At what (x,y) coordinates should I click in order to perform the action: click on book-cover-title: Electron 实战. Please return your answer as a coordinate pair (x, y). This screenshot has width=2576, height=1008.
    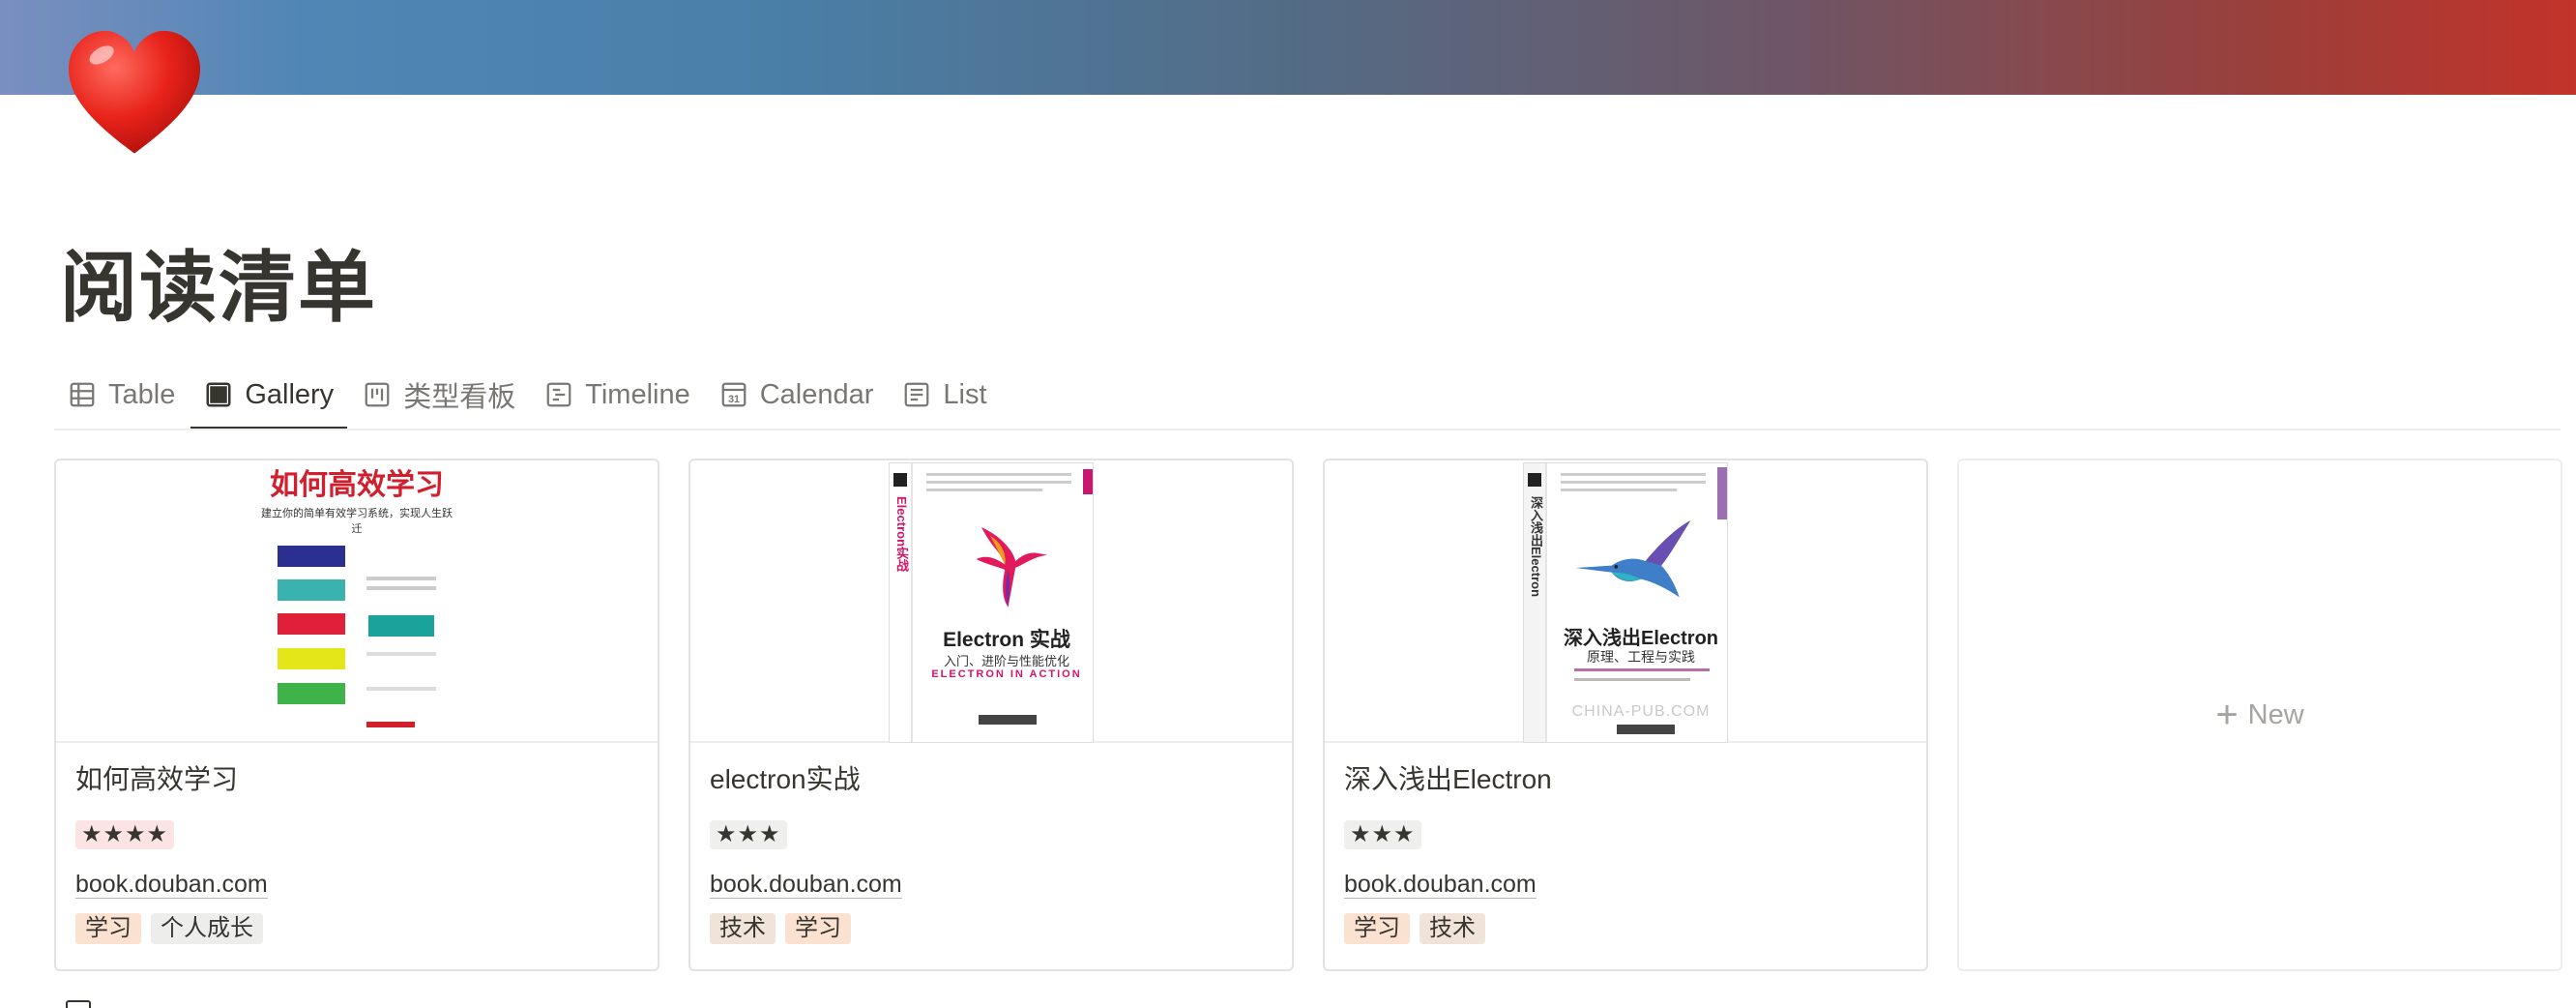
    Looking at the image, I should click on (1006, 640).